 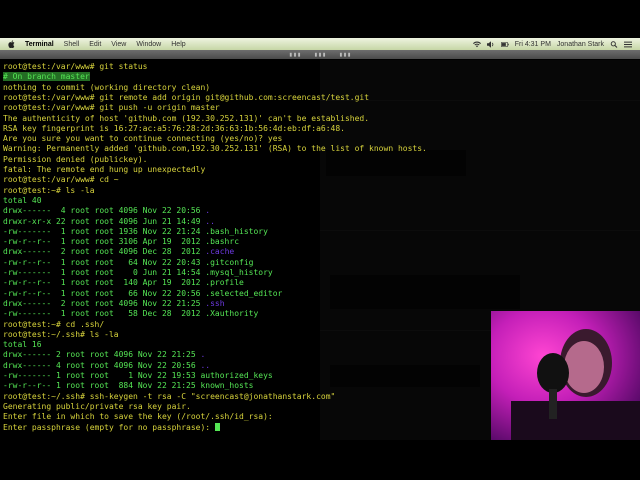 I want to click on menu-help: Help, so click(x=178, y=44).